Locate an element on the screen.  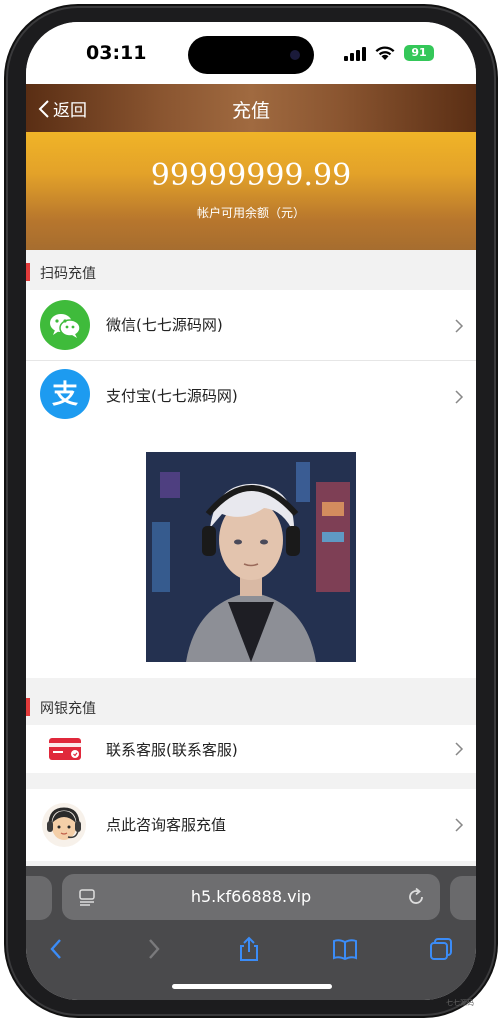
status-bar: 03:11 91 is located at coordinates (251, 53).